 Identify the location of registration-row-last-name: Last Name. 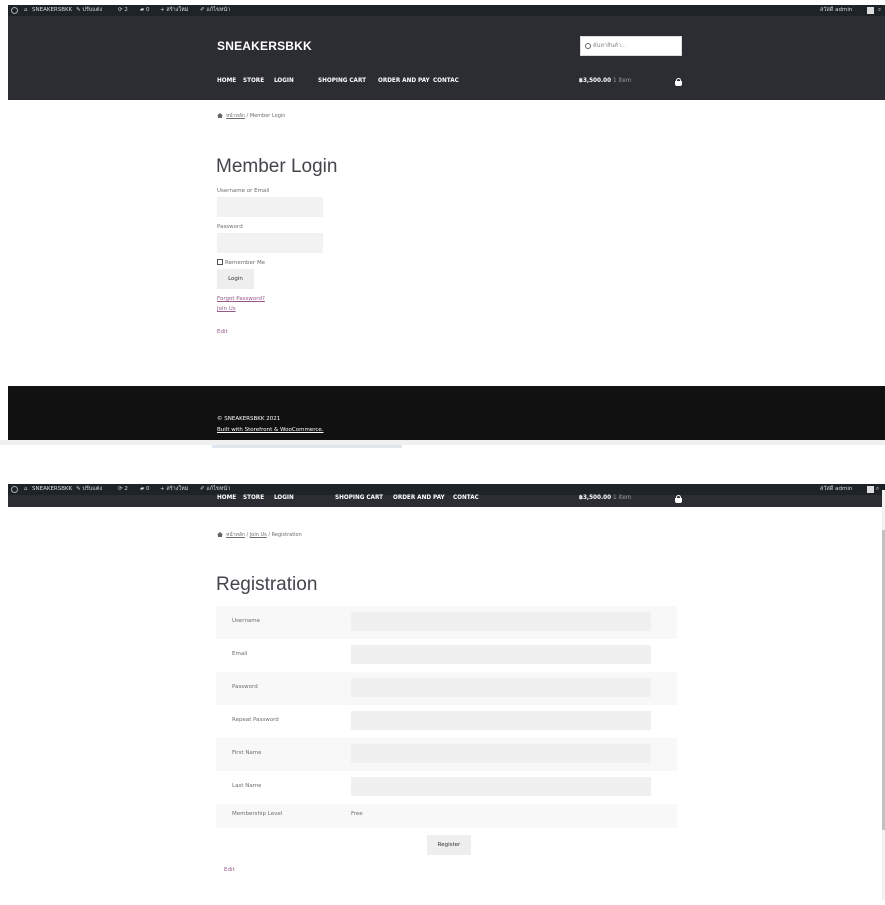
(446, 787).